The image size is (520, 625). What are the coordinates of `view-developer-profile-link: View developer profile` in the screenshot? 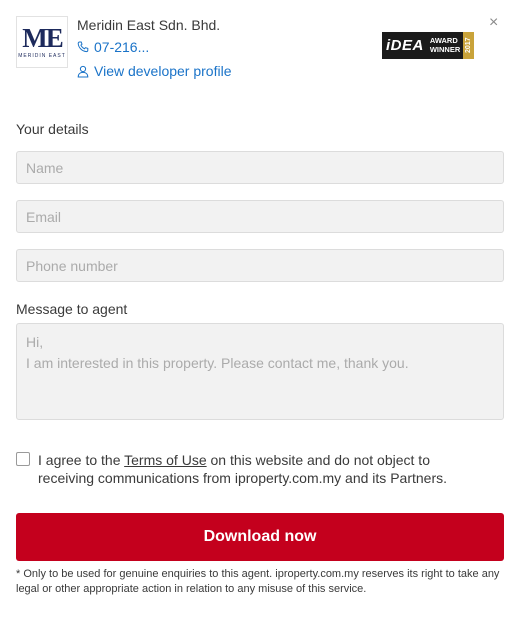 It's located at (154, 71).